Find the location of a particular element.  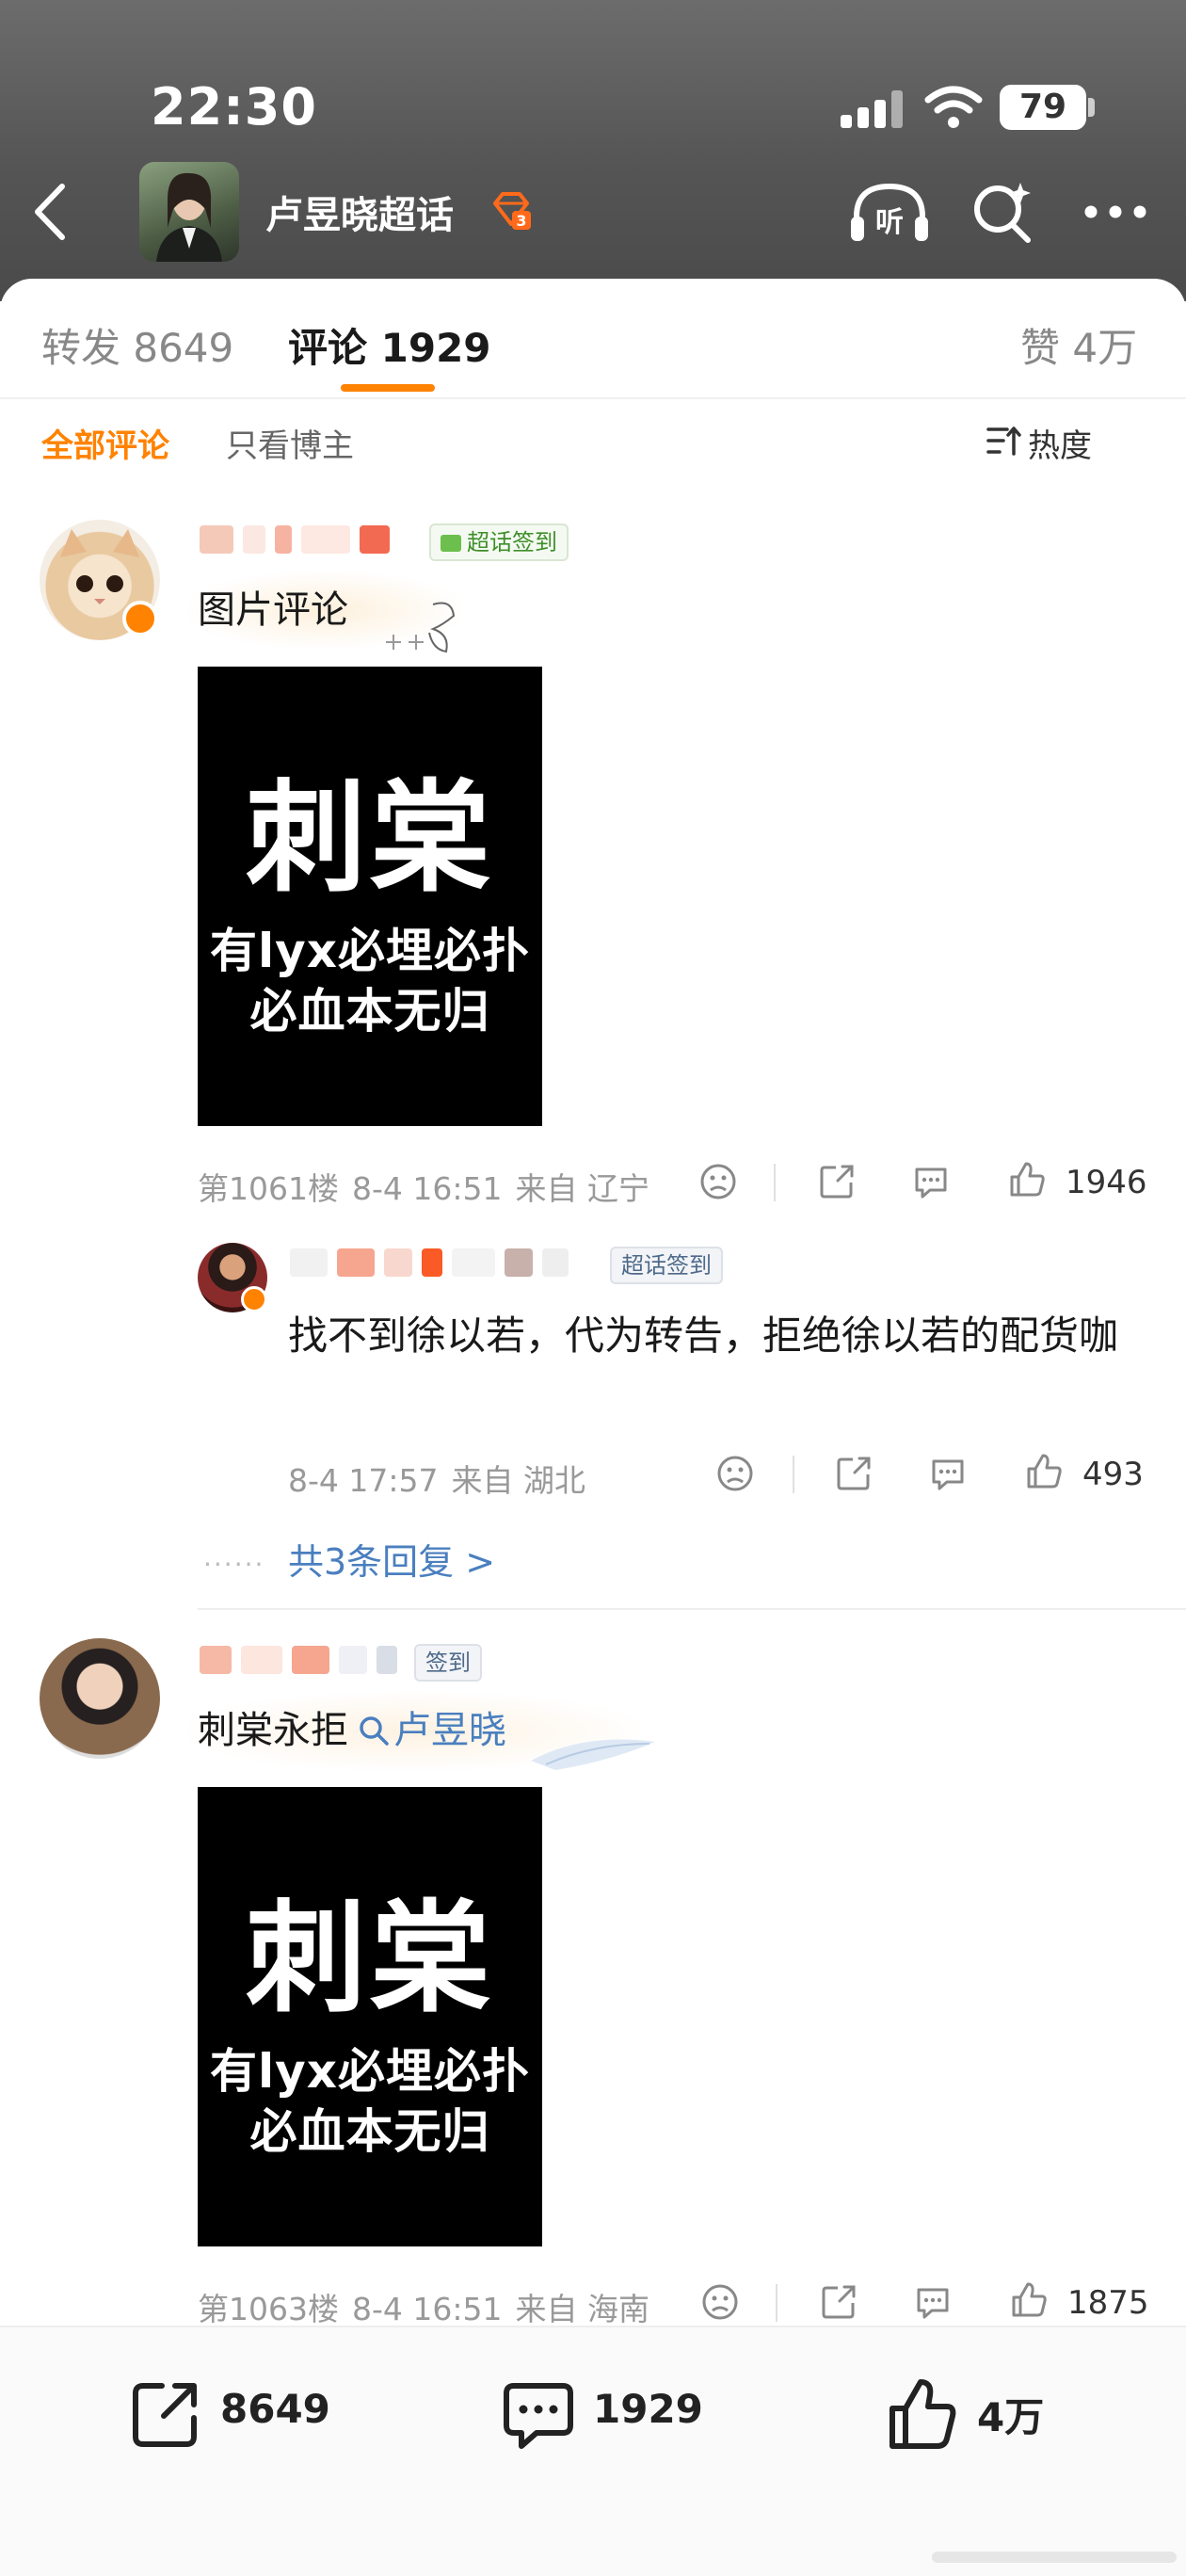

topic-search-link: 卢昱晓 is located at coordinates (427, 1730).